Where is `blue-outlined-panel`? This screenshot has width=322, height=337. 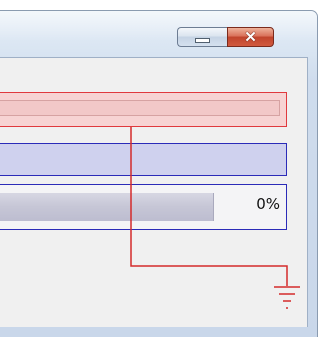
blue-outlined-panel is located at coordinates (143, 159).